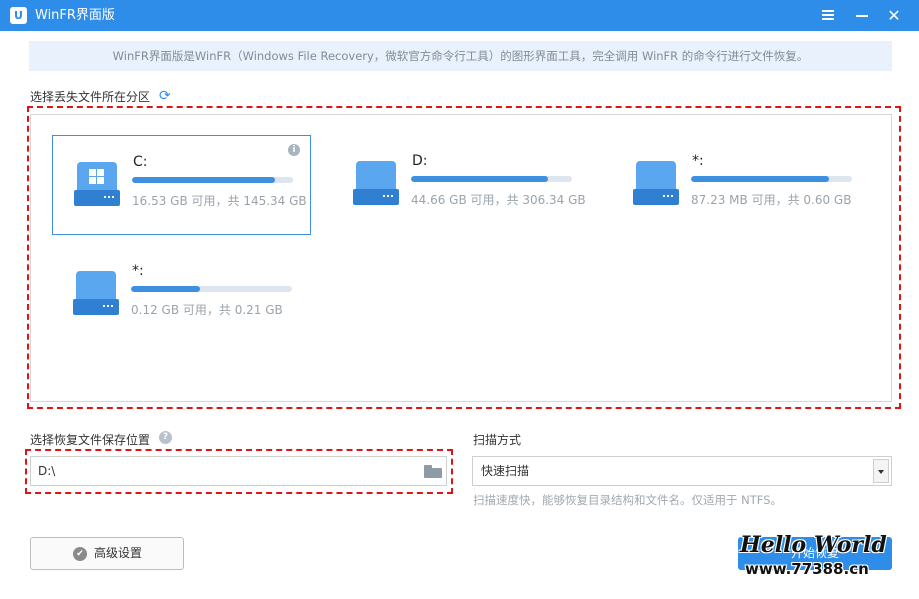 The height and width of the screenshot is (599, 919). What do you see at coordinates (140, 162) in the screenshot?
I see `drive-letter: C:` at bounding box center [140, 162].